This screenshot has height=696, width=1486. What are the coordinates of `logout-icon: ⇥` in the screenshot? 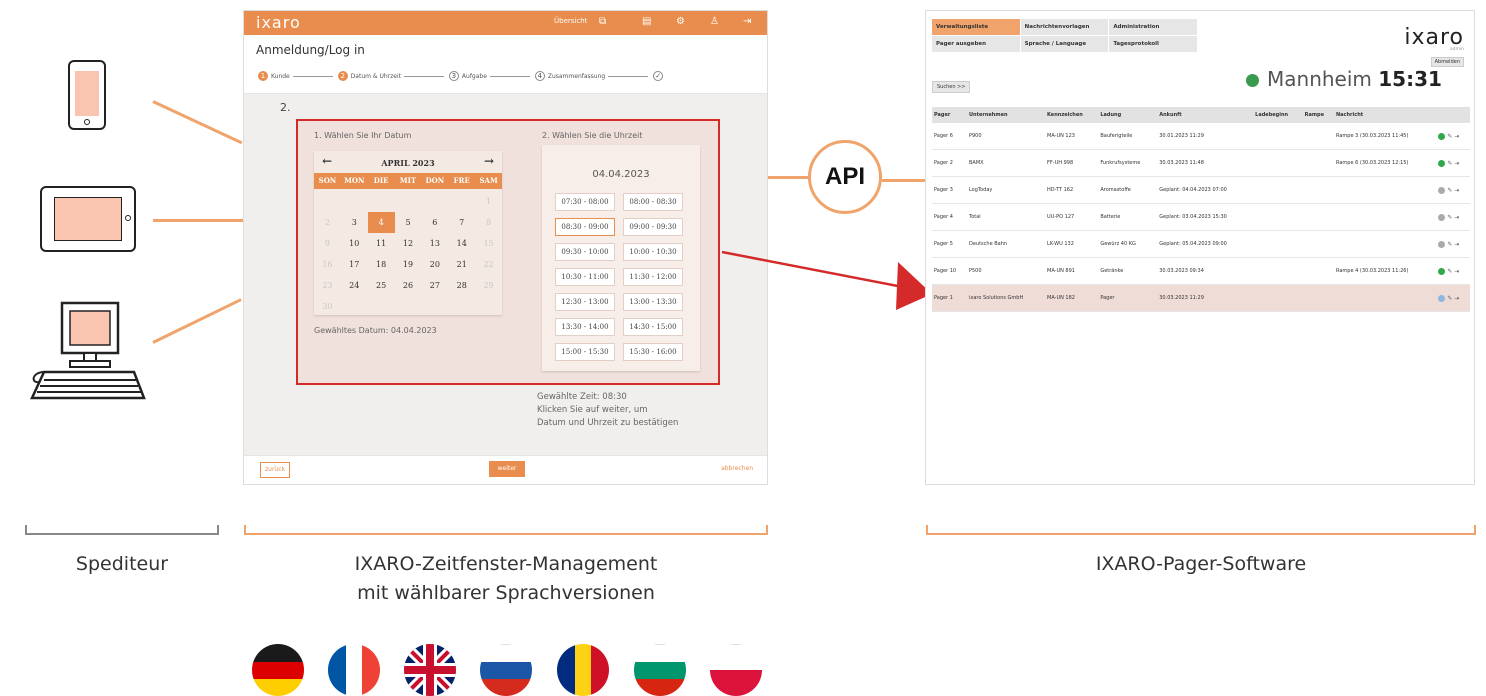 It's located at (747, 21).